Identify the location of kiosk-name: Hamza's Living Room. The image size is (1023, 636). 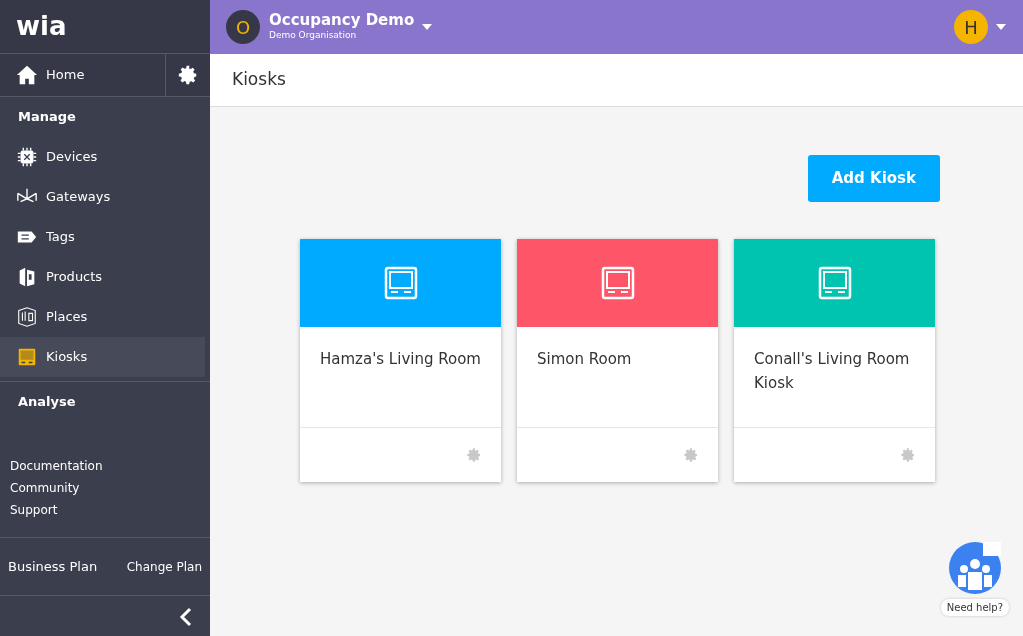
(400, 358).